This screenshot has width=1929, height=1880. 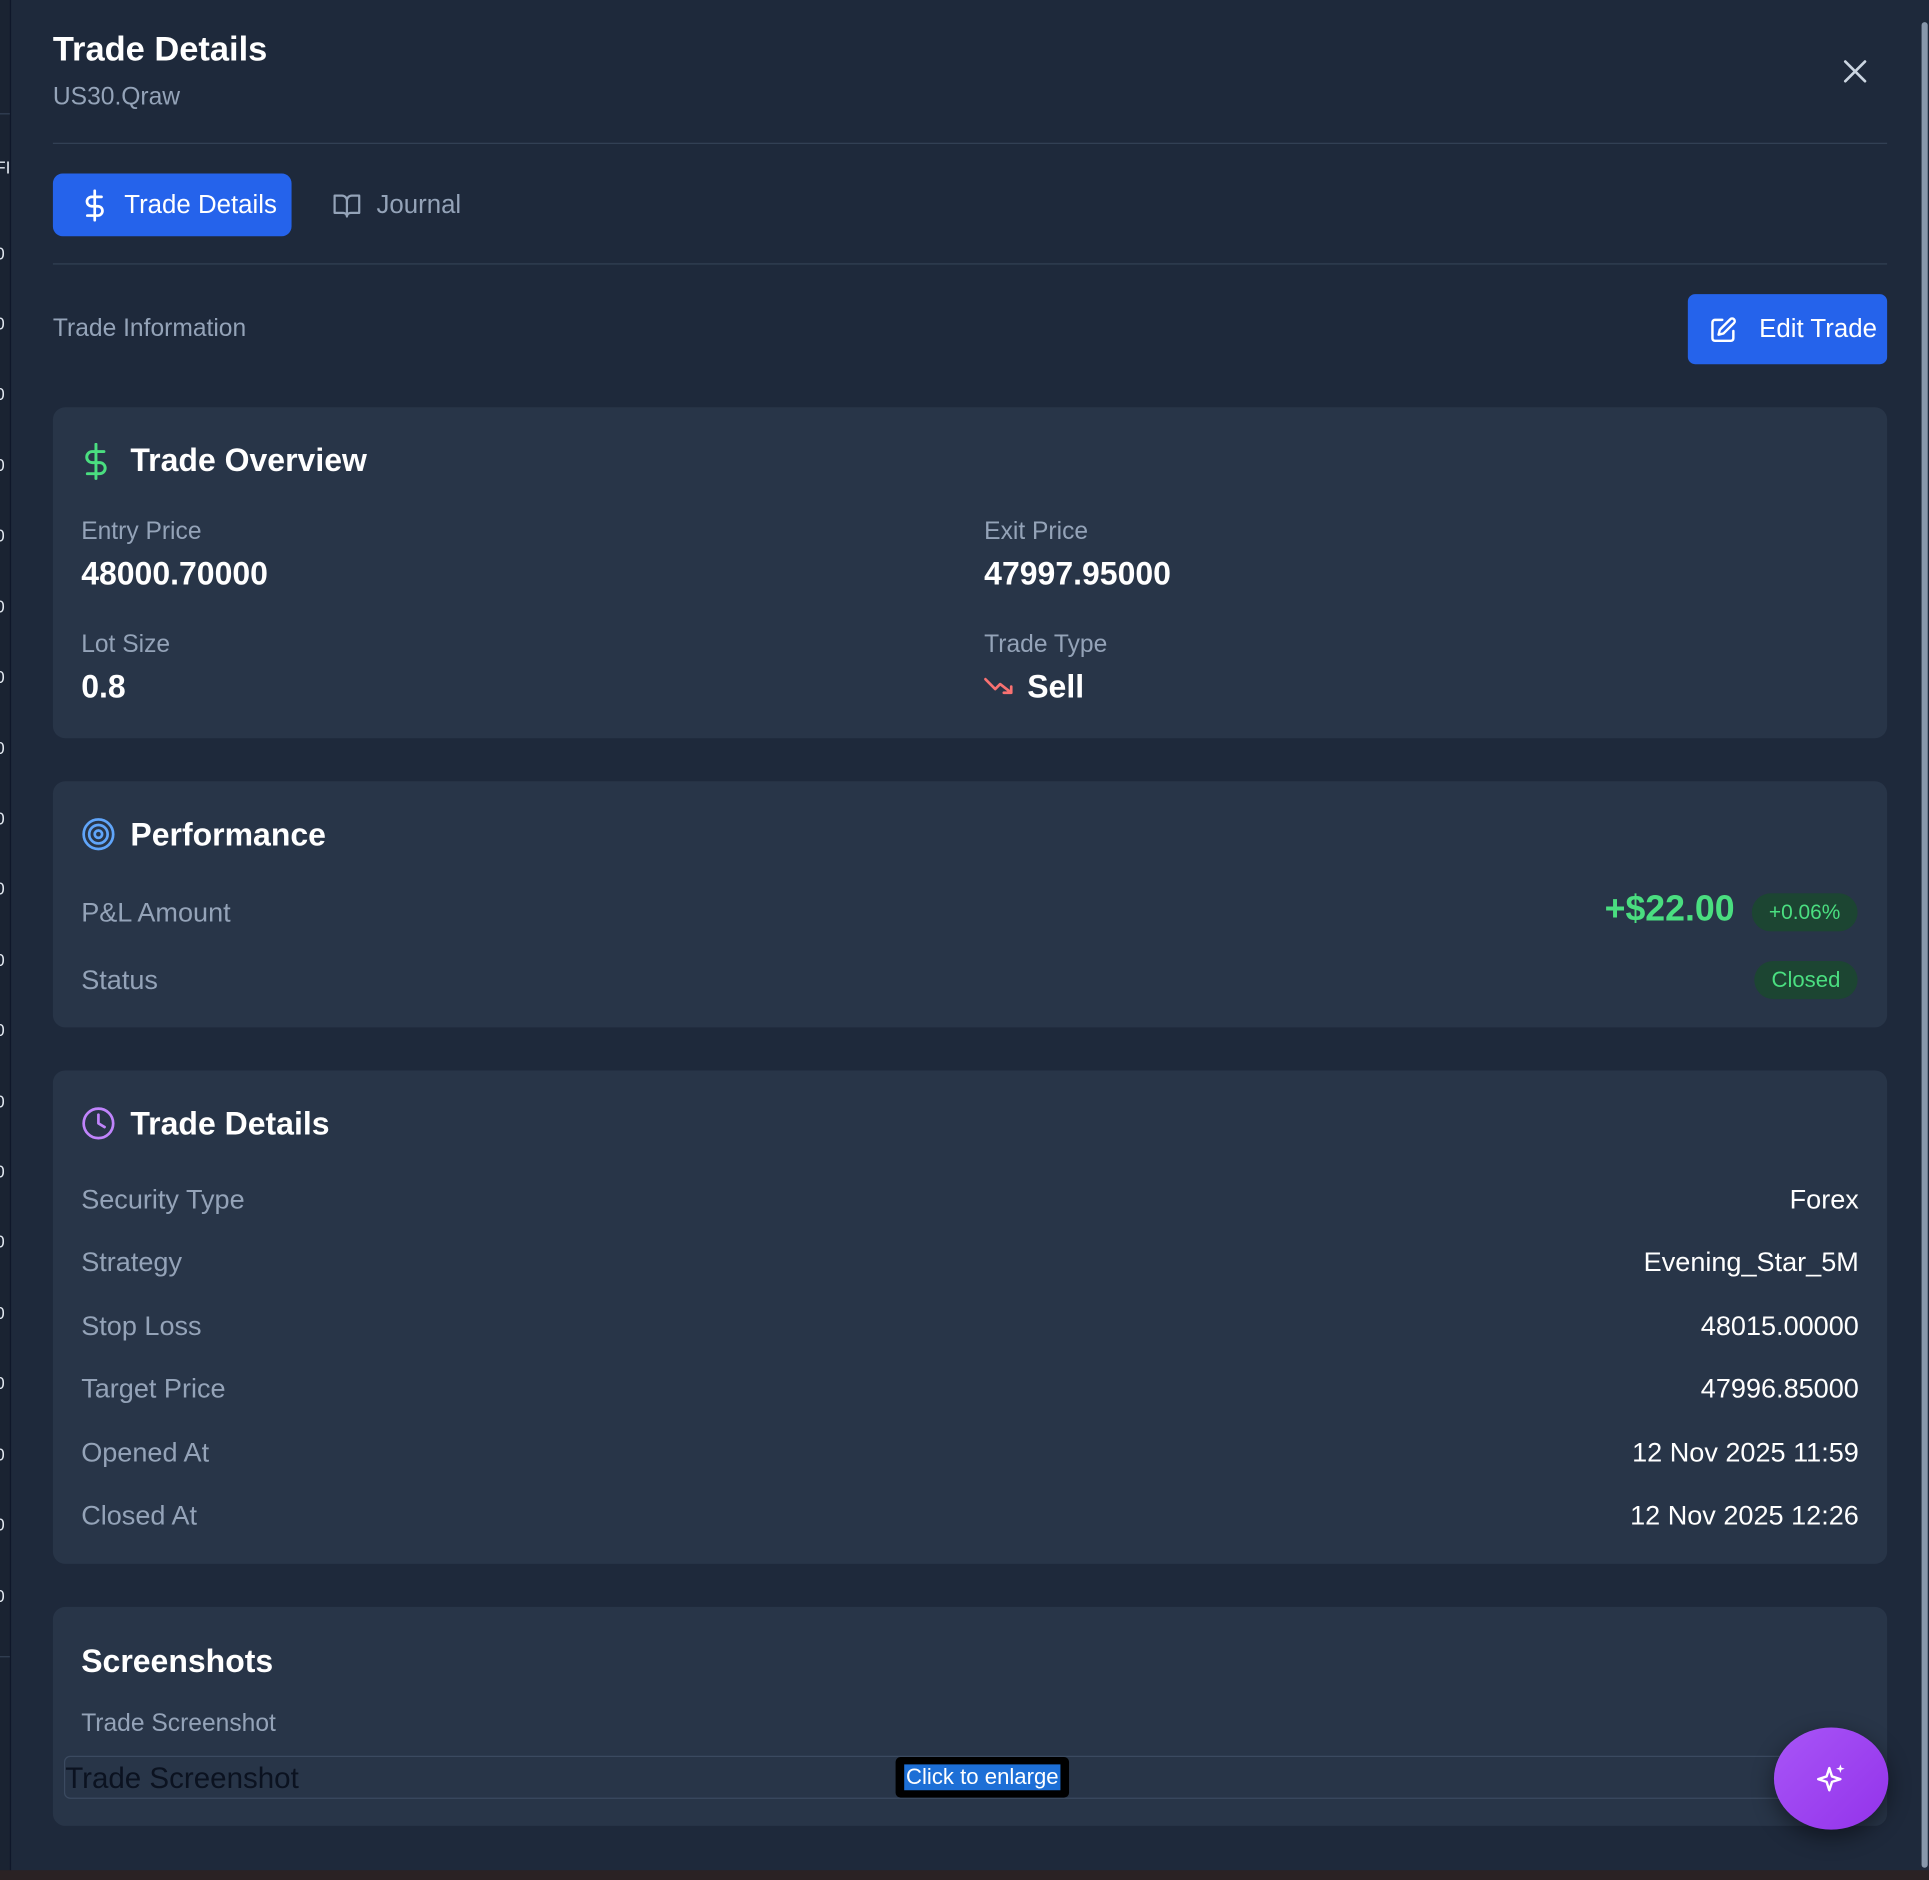 I want to click on closed-at-value: 12 Nov 2025 12:26, so click(x=1744, y=1515).